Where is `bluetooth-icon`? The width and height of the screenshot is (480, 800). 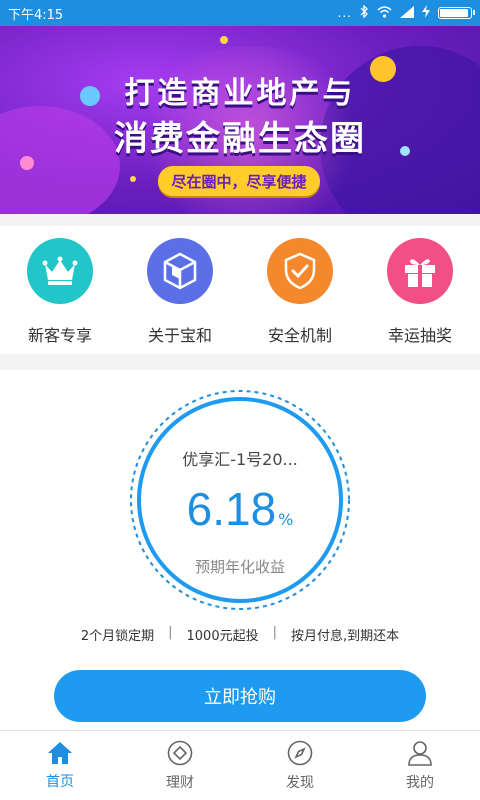
bluetooth-icon is located at coordinates (364, 12).